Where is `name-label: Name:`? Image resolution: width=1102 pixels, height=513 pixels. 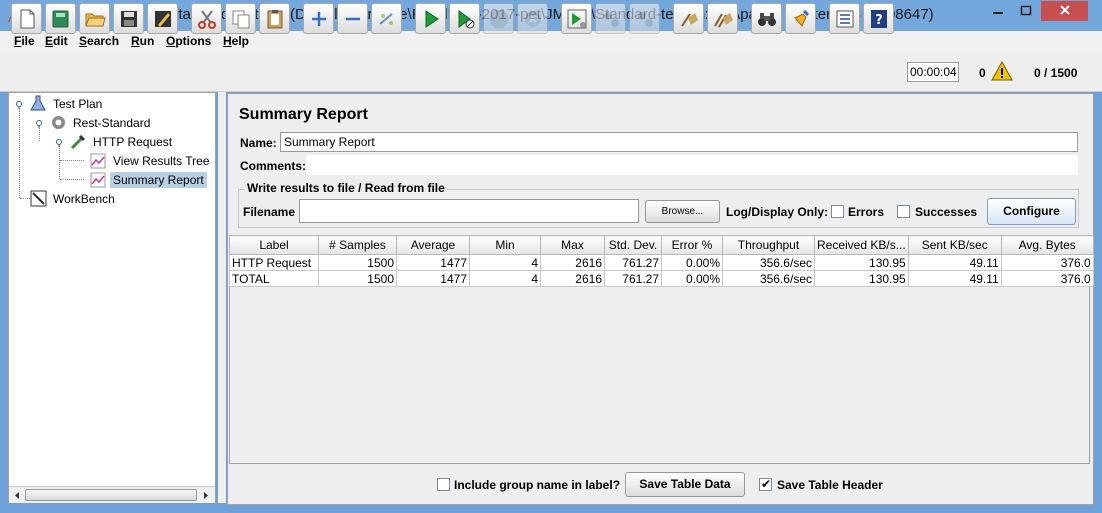 name-label: Name: is located at coordinates (258, 143).